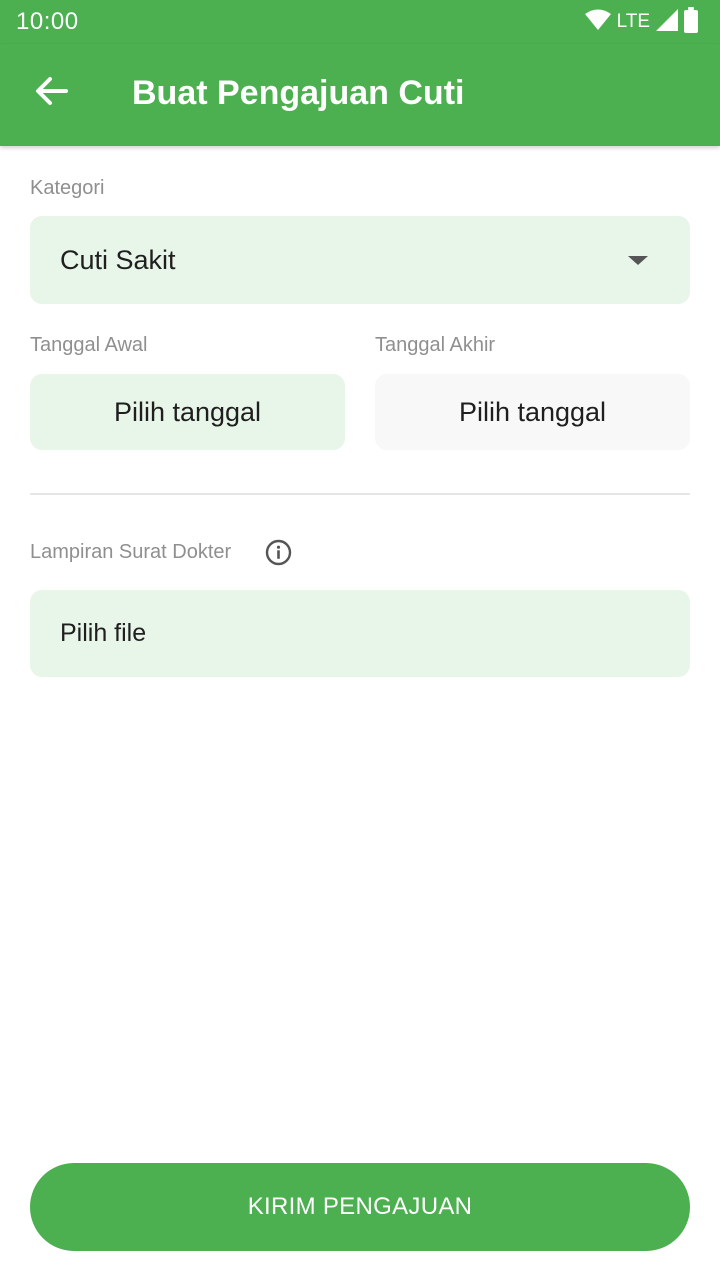  What do you see at coordinates (278, 552) in the screenshot?
I see `info-icon` at bounding box center [278, 552].